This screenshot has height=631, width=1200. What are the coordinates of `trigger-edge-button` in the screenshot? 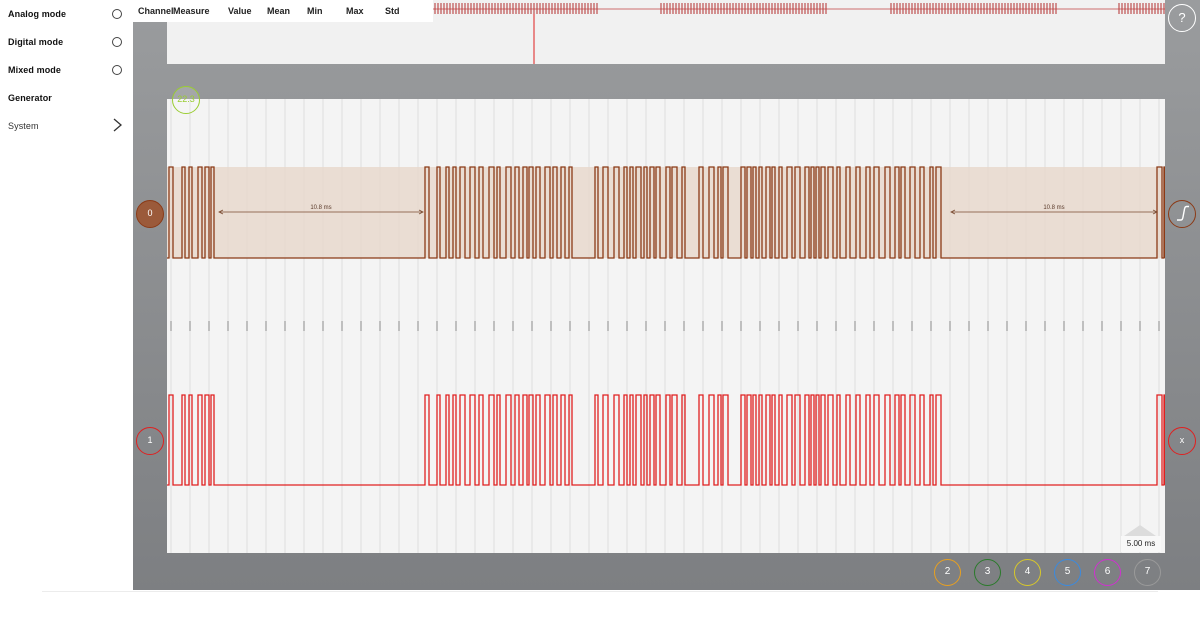 It's located at (1182, 214).